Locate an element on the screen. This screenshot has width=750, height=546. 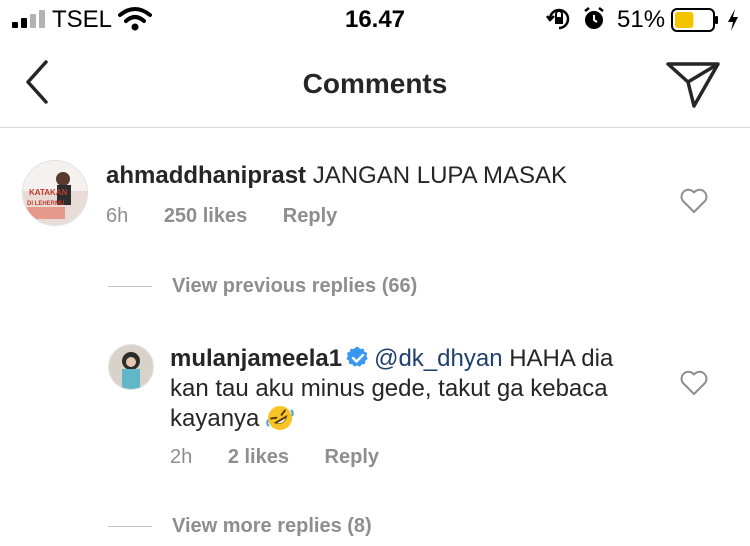
view-more-label: View more replies (8) is located at coordinates (272, 526).